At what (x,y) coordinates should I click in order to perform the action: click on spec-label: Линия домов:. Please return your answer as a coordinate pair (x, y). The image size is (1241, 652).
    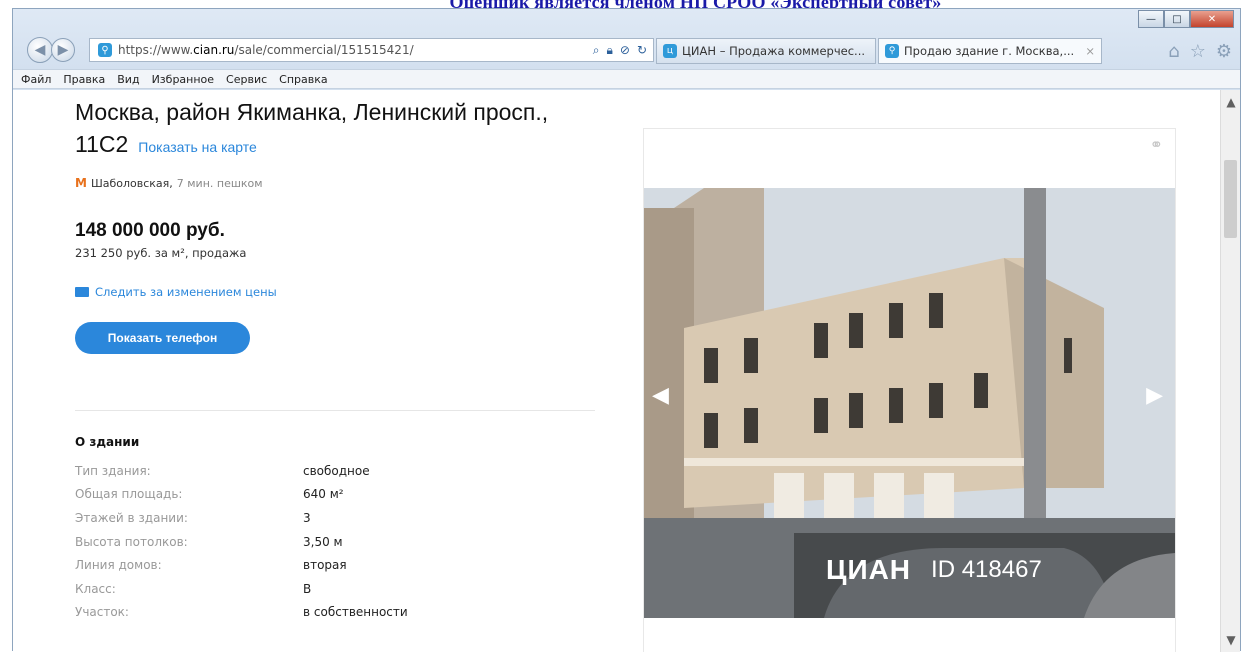
    Looking at the image, I should click on (118, 565).